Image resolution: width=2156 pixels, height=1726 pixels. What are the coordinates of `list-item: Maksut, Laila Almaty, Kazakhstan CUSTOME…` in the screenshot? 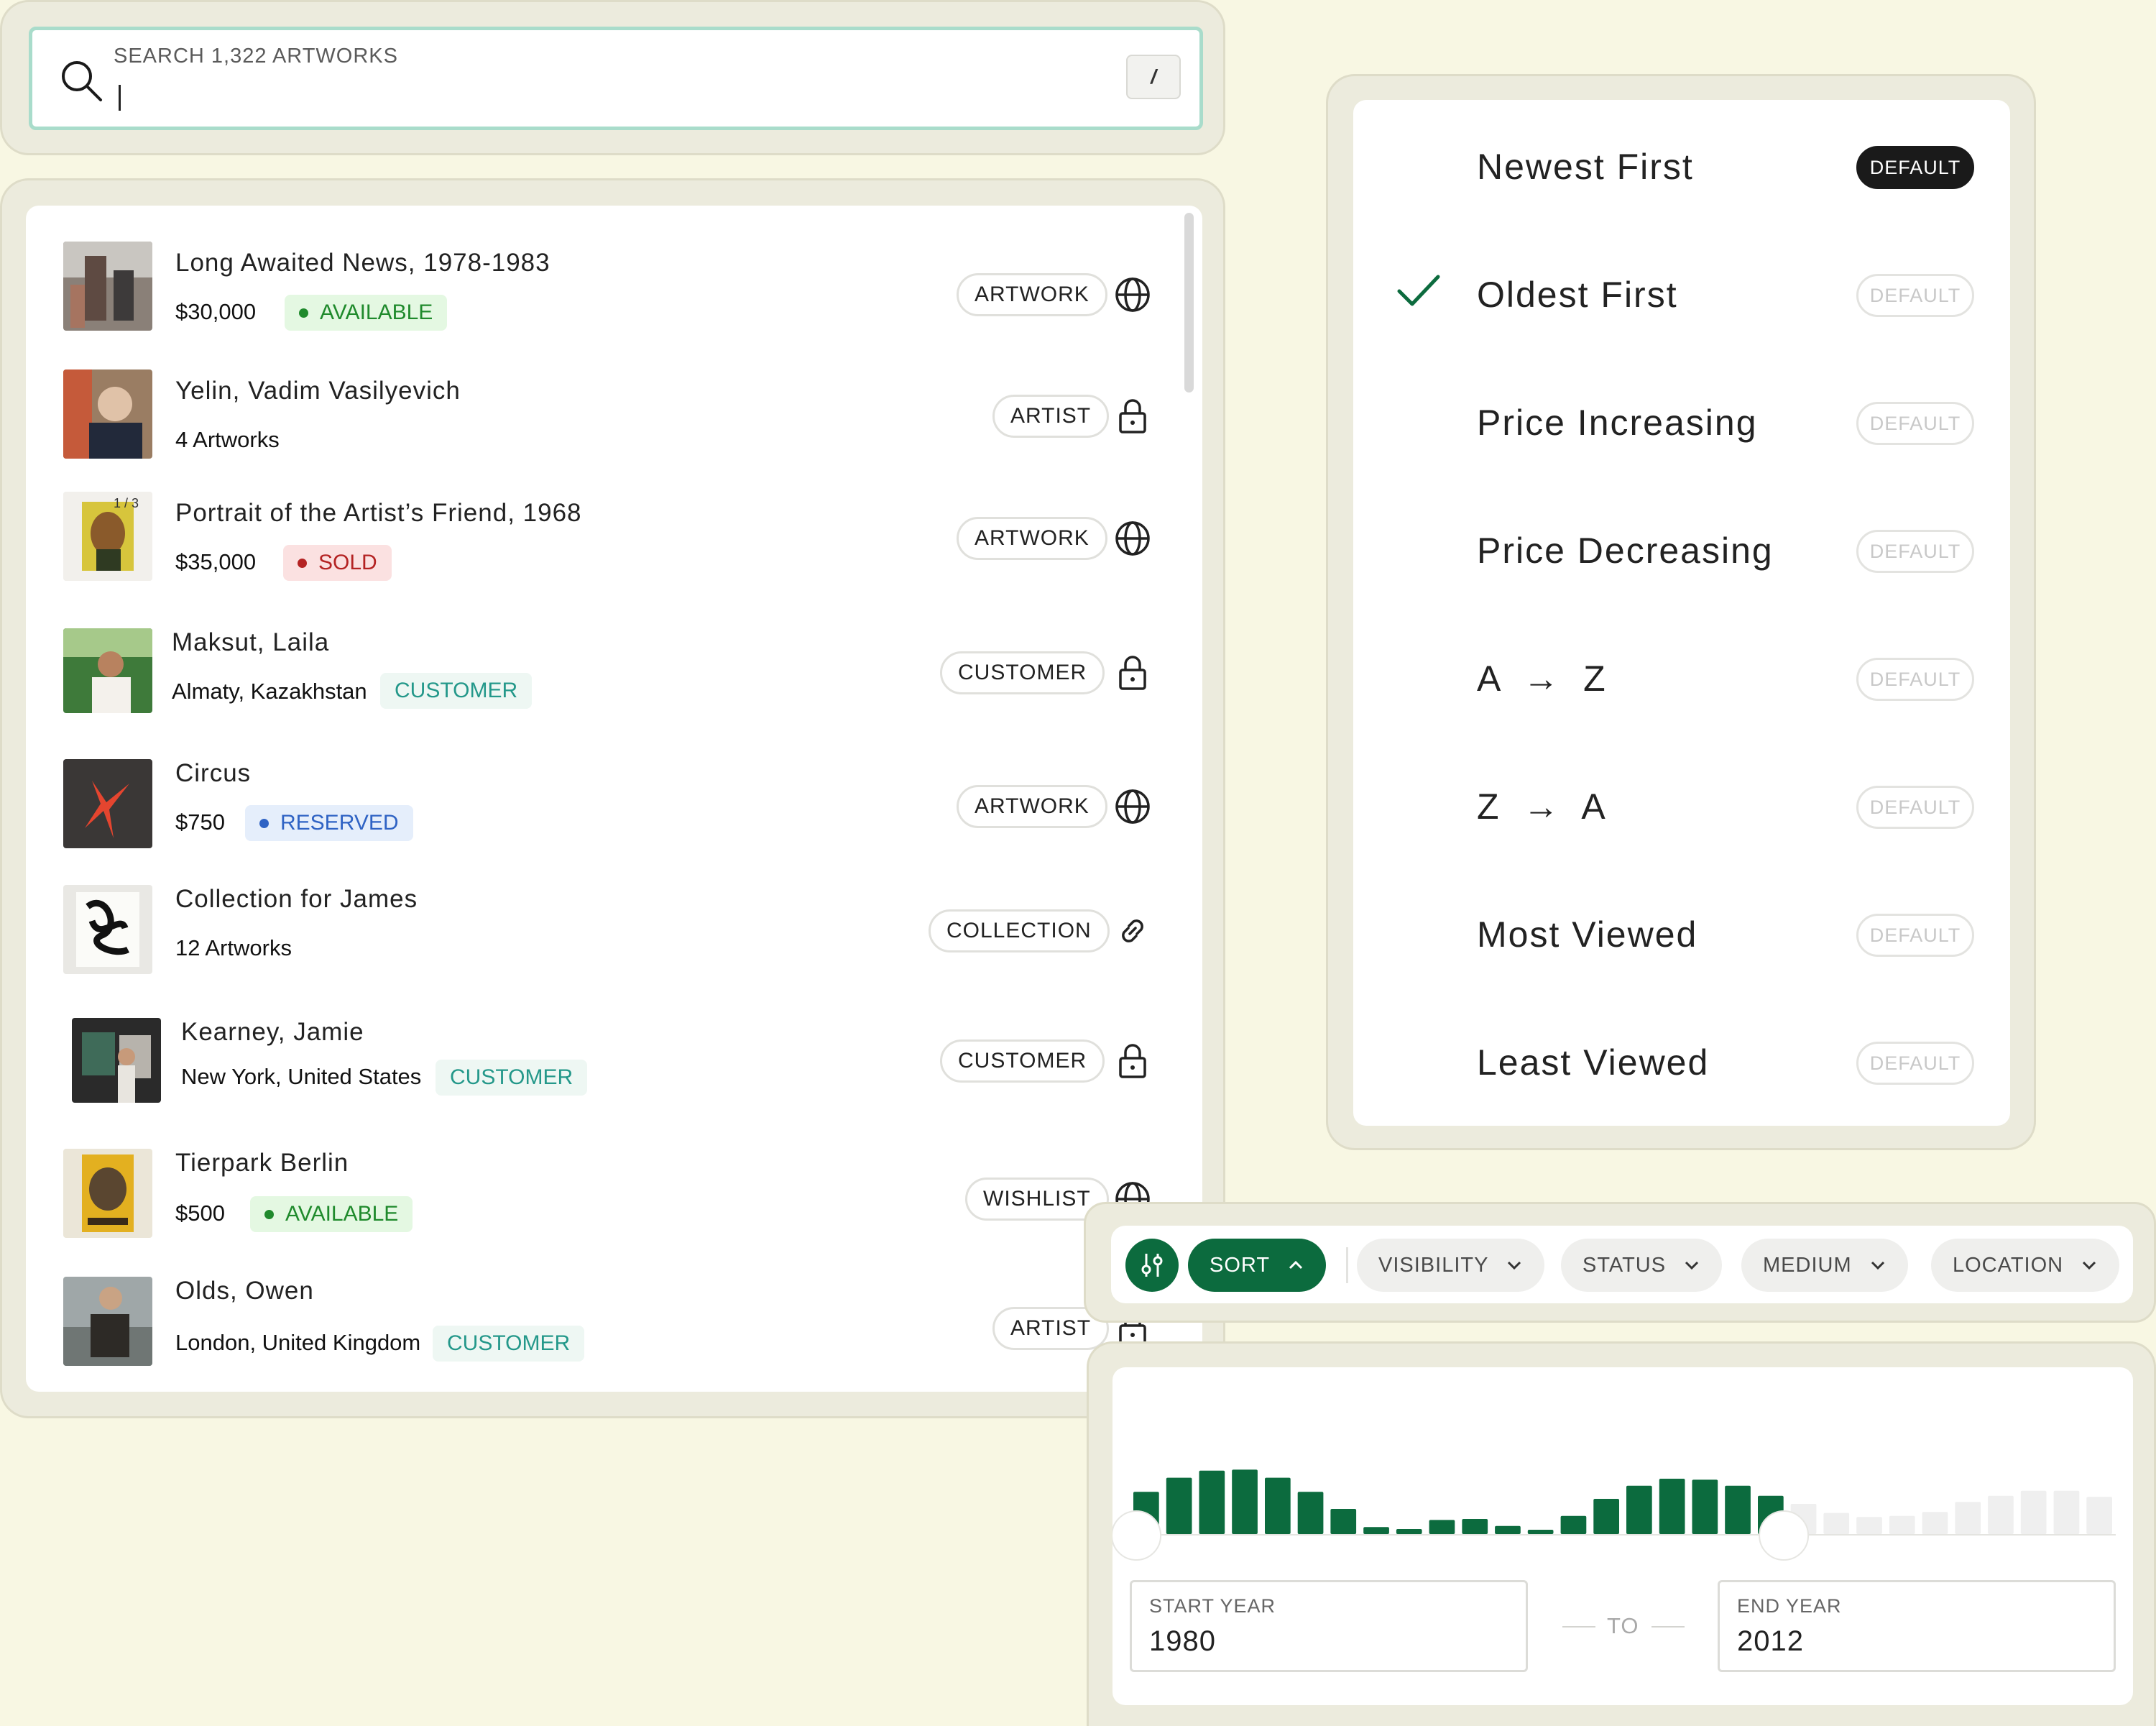 It's located at (601, 689).